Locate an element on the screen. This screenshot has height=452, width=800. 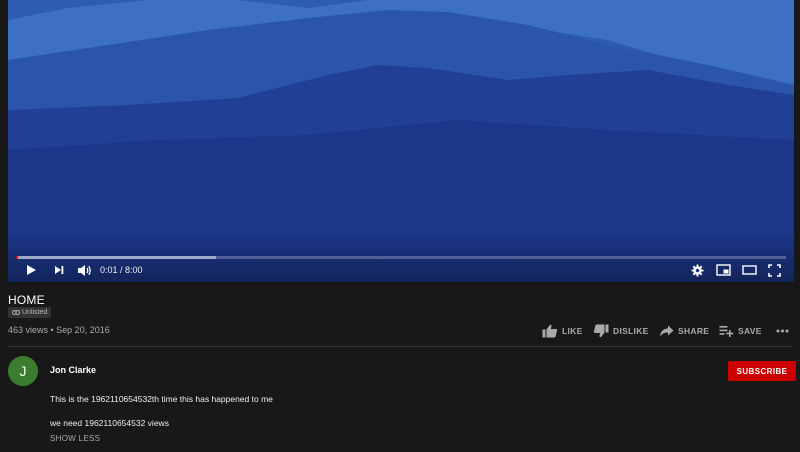
fullscreen-button is located at coordinates (774, 270).